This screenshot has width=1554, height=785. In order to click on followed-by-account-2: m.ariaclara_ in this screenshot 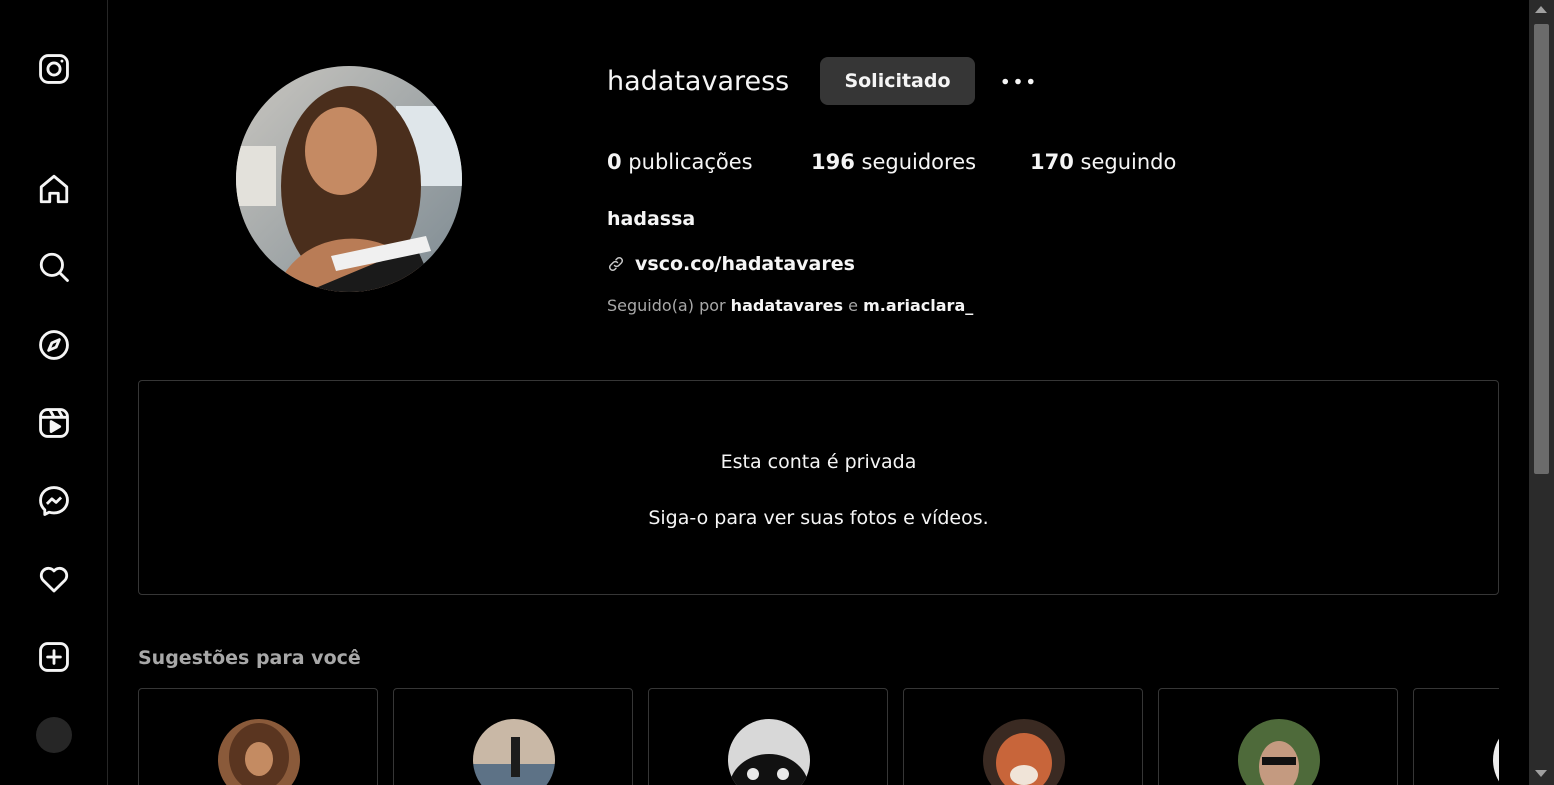, I will do `click(918, 305)`.